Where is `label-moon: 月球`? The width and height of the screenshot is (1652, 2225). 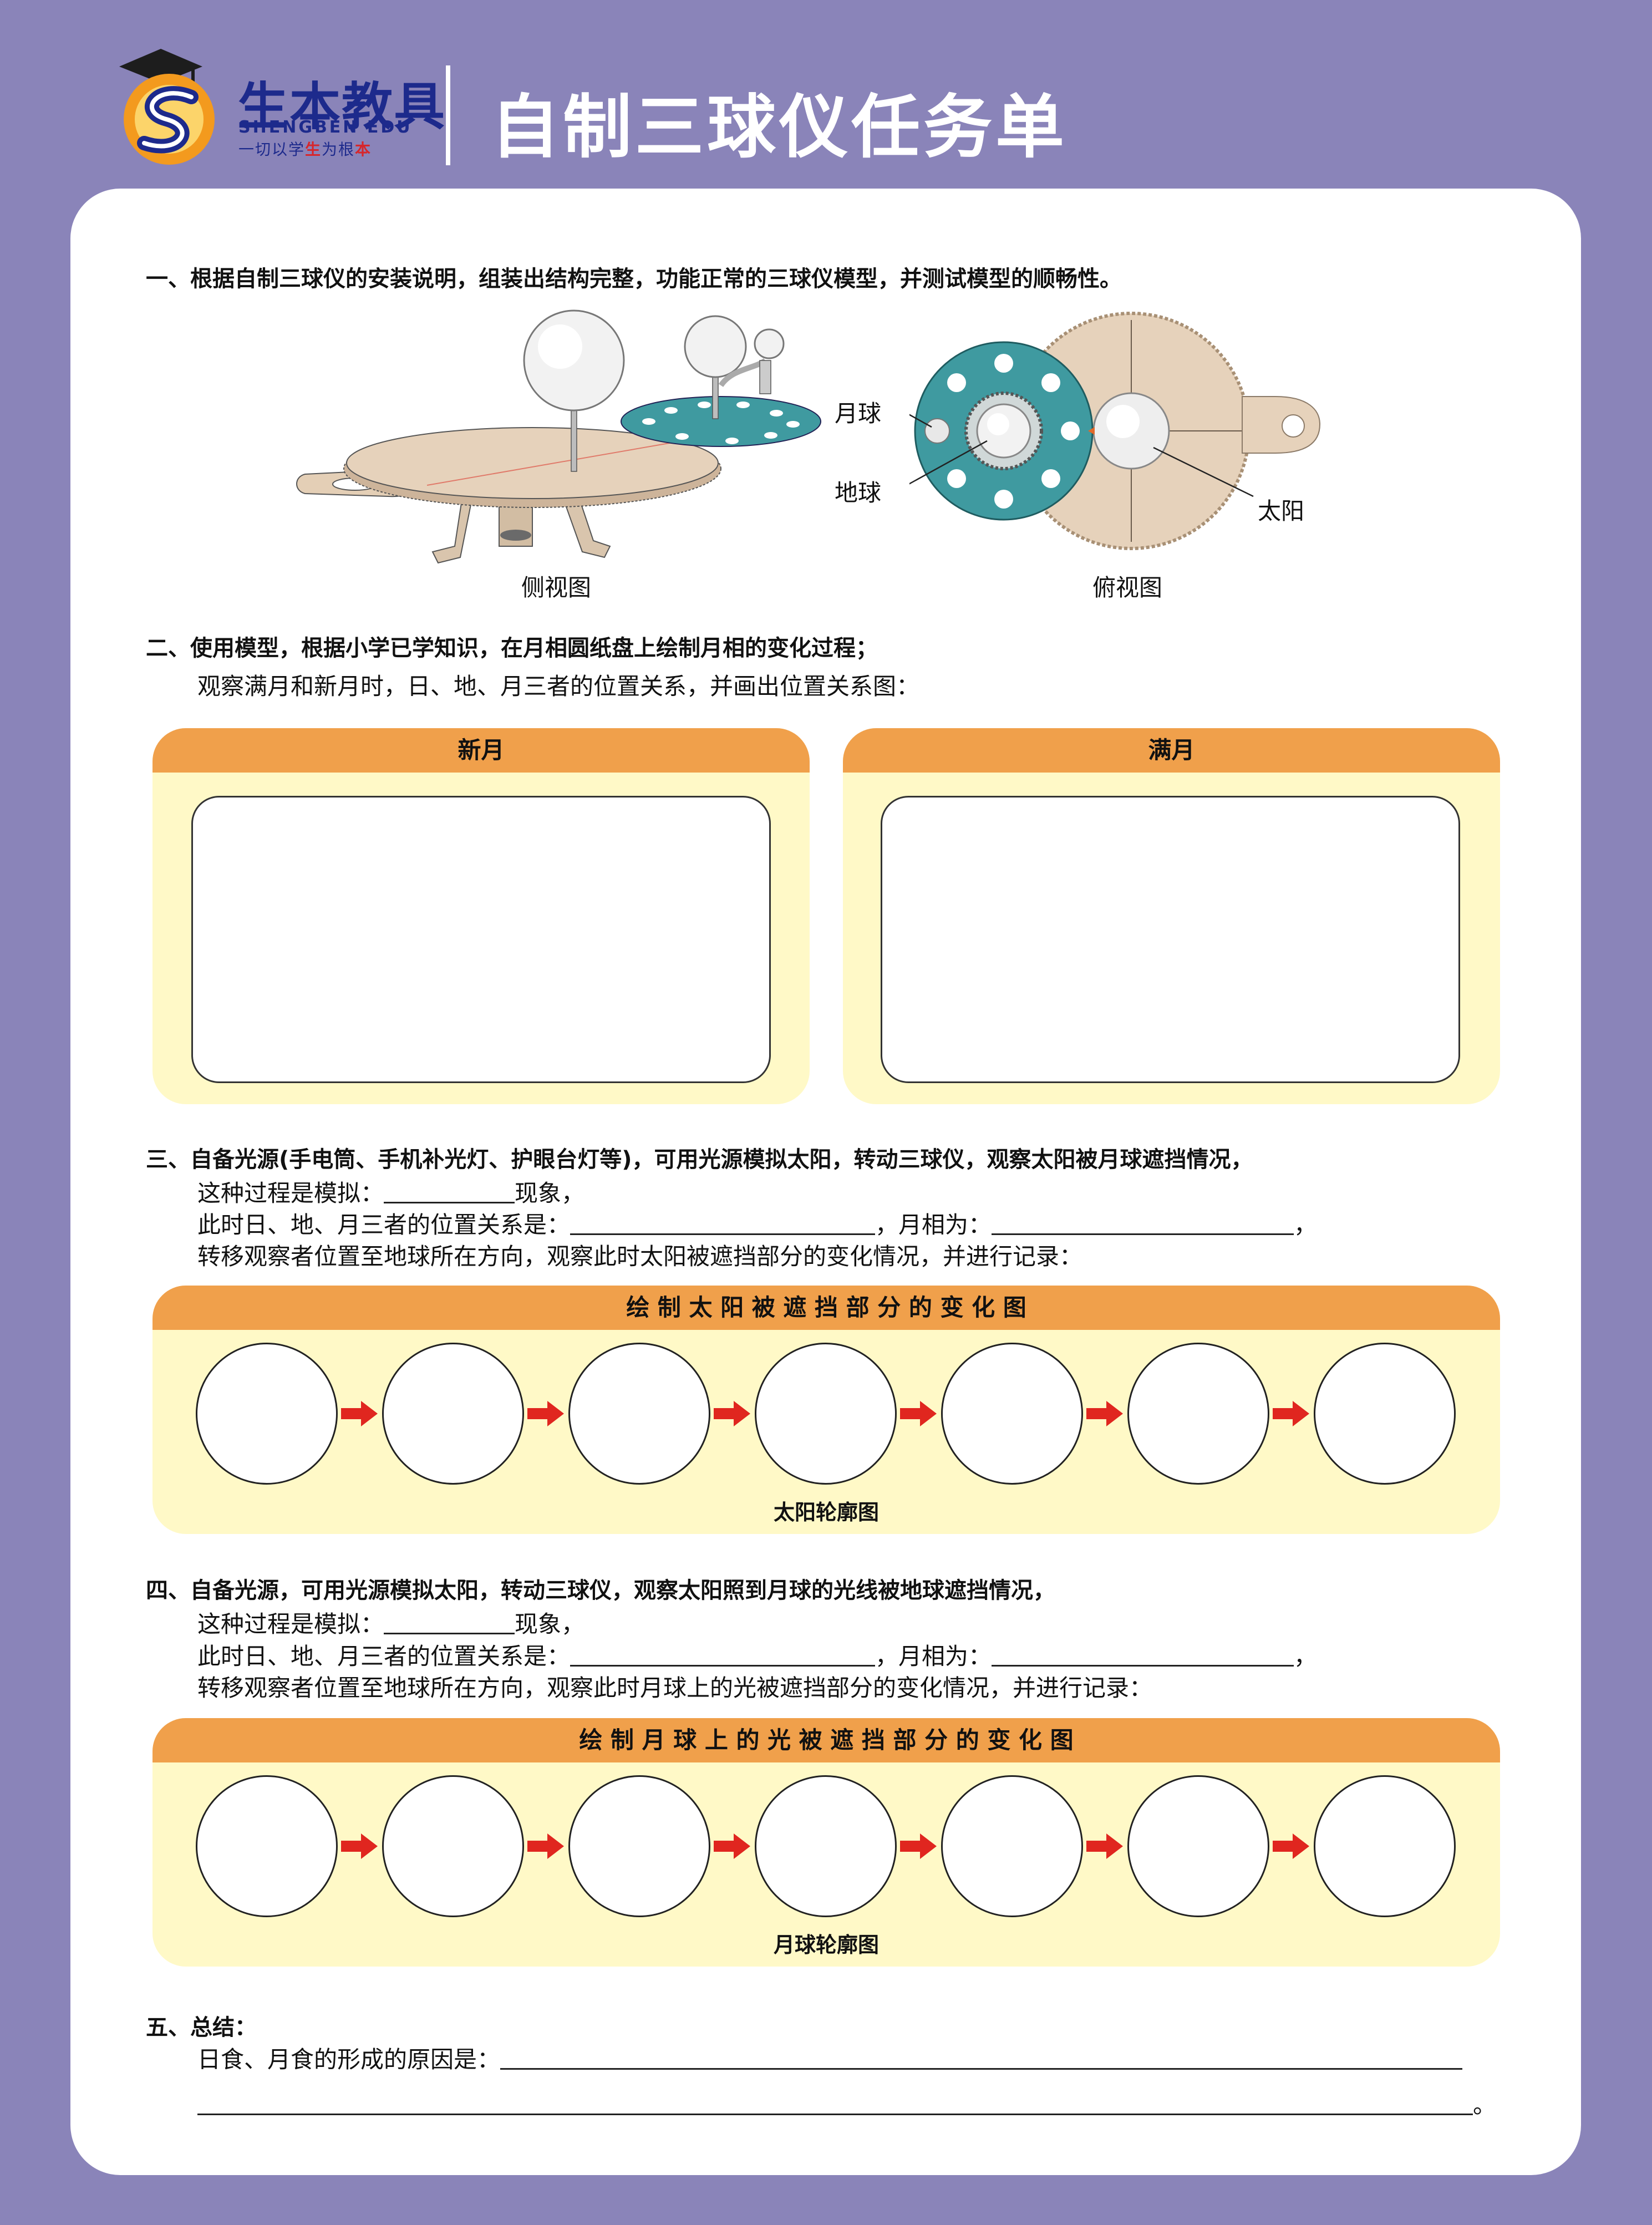
label-moon: 月球 is located at coordinates (858, 413).